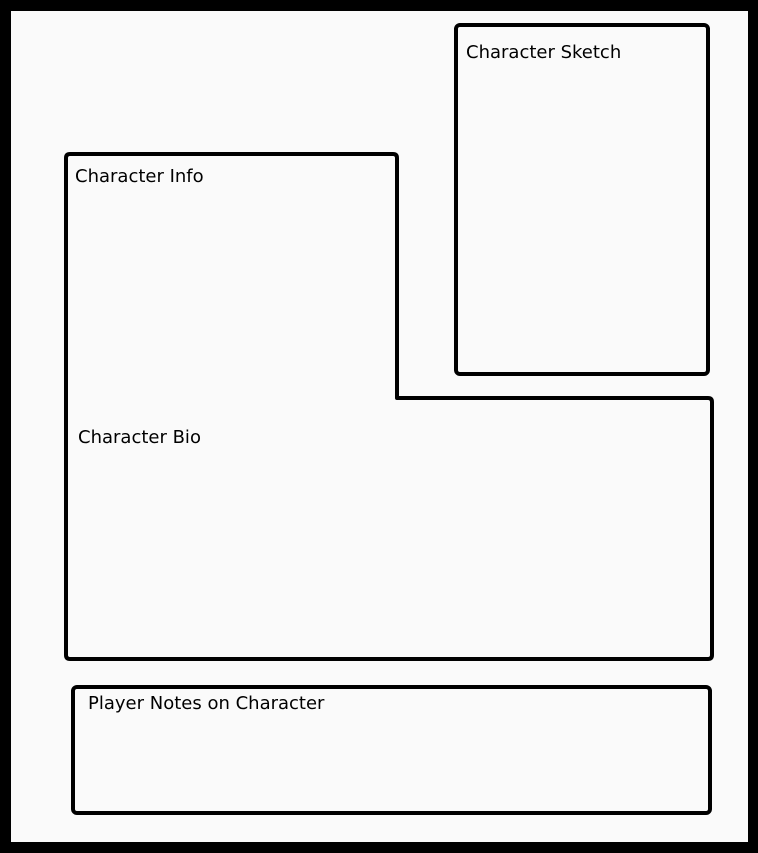  I want to click on player-notes-label: Player Notes on Character, so click(206, 703).